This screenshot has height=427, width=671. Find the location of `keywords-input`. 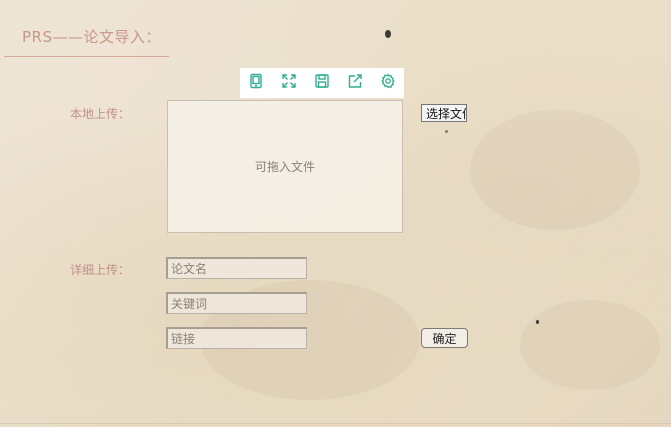

keywords-input is located at coordinates (236, 303).